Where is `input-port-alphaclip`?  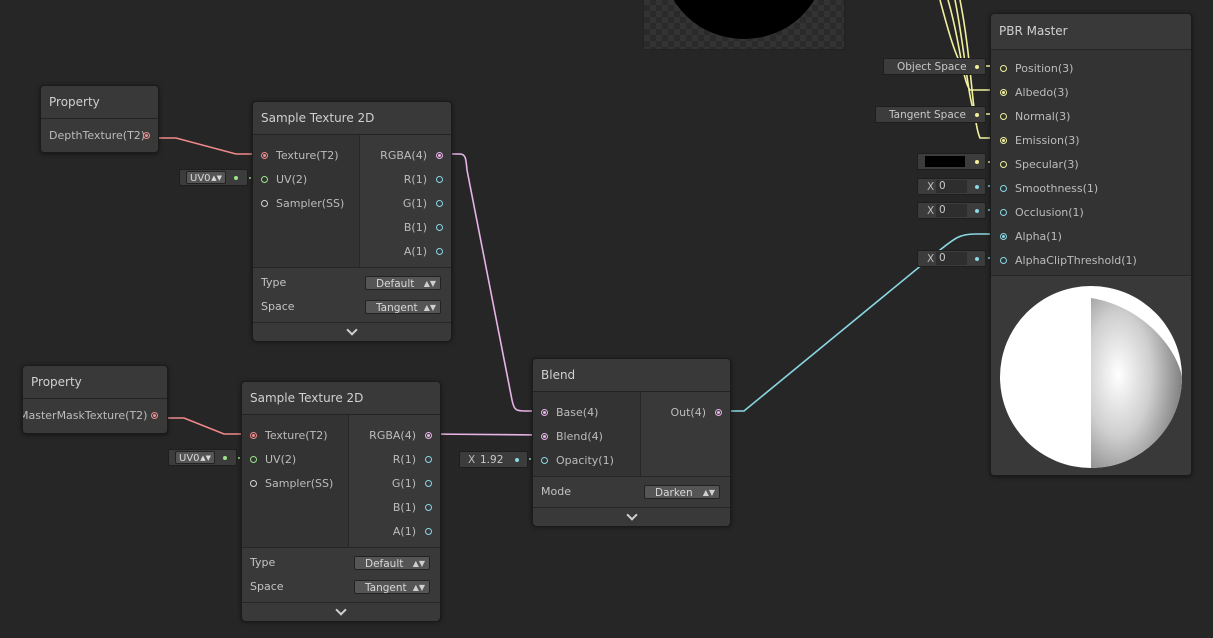
input-port-alphaclip is located at coordinates (1003, 260).